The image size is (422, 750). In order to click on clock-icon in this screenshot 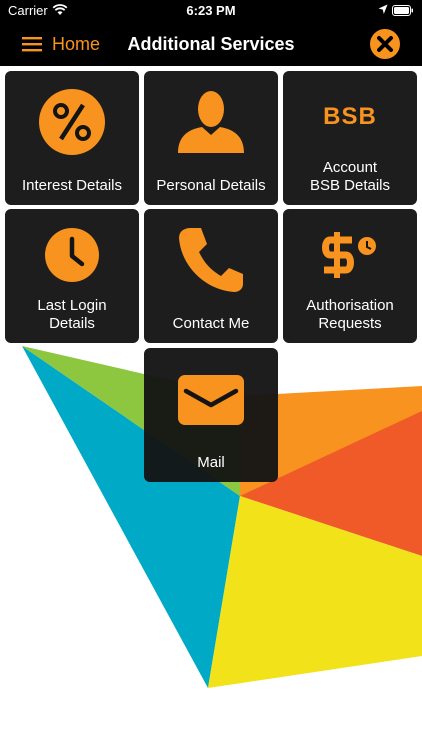, I will do `click(72, 255)`.